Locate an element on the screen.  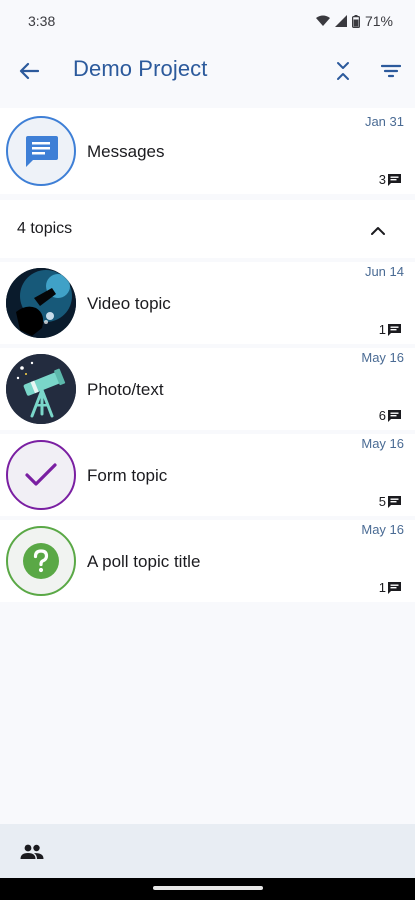
collapse-topics-button is located at coordinates (378, 230).